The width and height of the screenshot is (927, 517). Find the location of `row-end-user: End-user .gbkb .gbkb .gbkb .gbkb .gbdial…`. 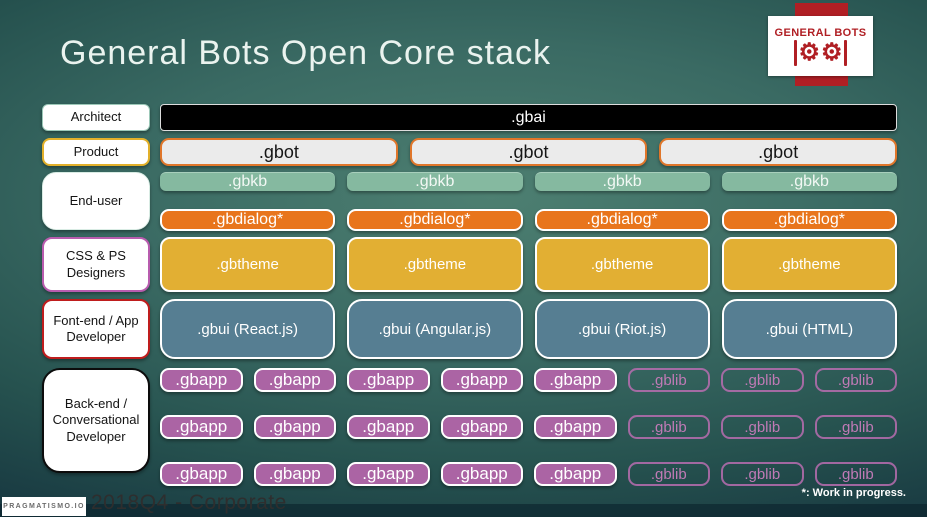

row-end-user: End-user .gbkb .gbkb .gbkb .gbkb .gbdial… is located at coordinates (469, 201).